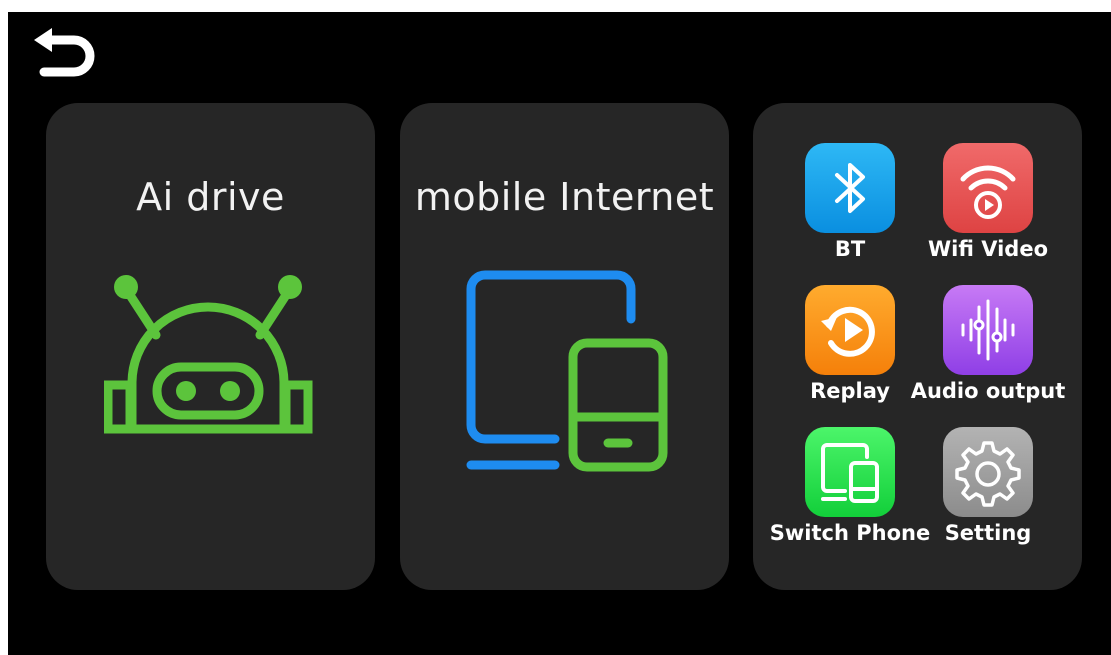  I want to click on mobile-internet-title: mobile Internet, so click(564, 197).